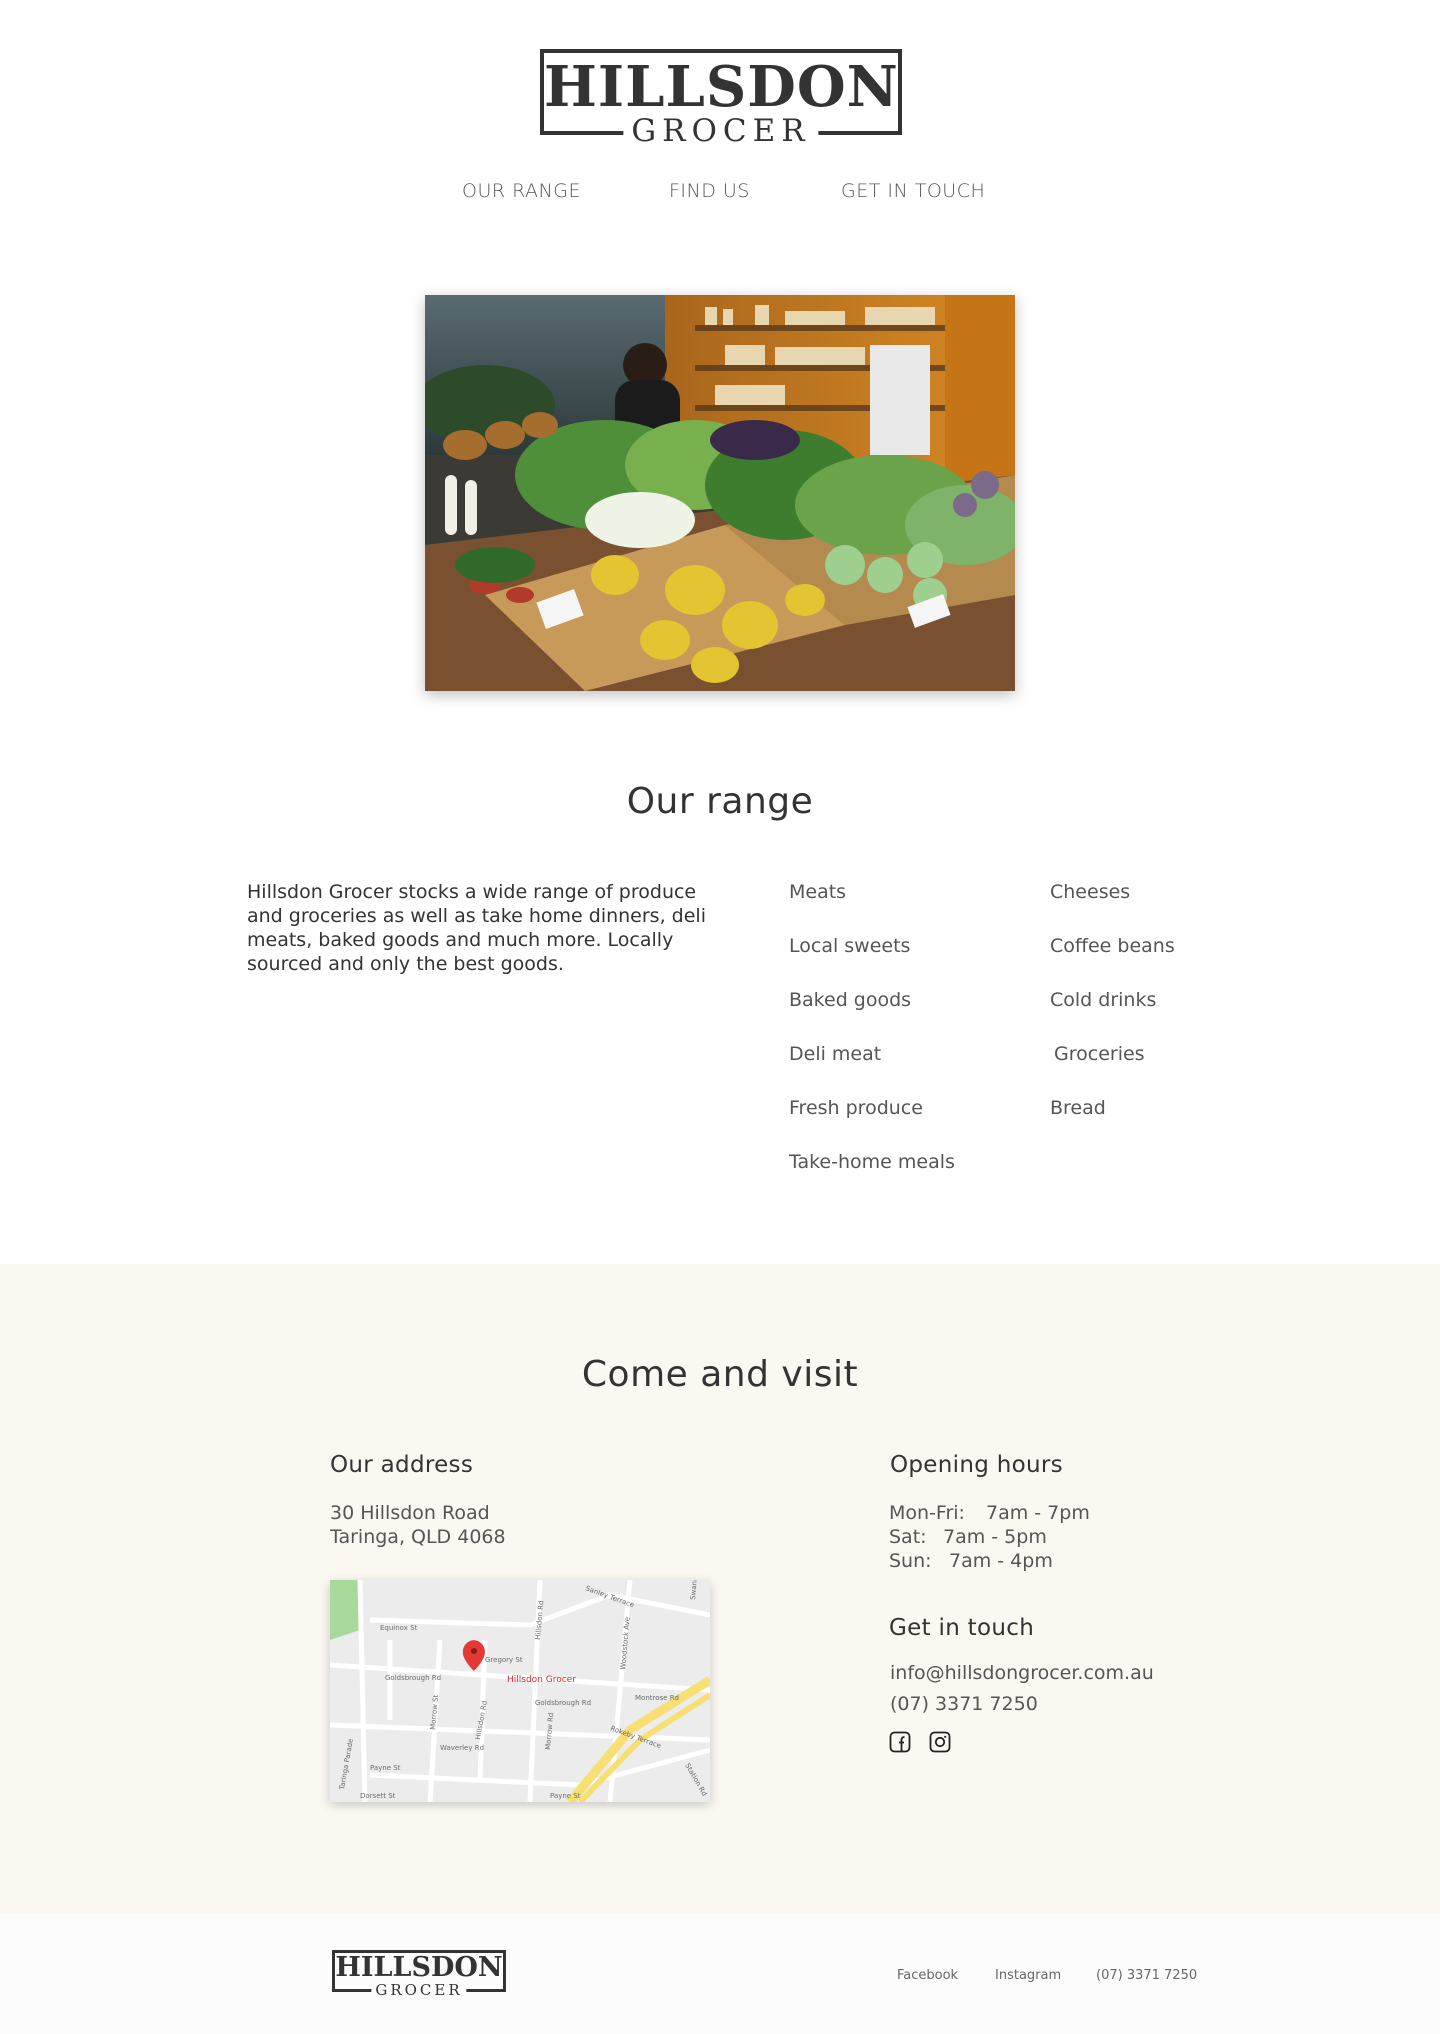 The height and width of the screenshot is (2034, 1440). Describe the element at coordinates (900, 1742) in the screenshot. I see `facebook-icon` at that location.